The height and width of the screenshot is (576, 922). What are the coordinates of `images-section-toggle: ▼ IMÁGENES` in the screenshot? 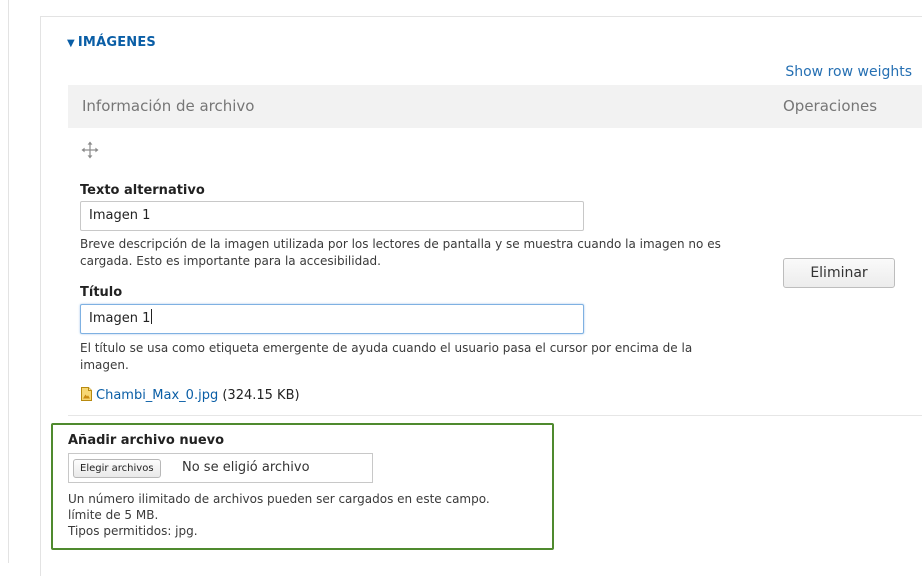 It's located at (111, 42).